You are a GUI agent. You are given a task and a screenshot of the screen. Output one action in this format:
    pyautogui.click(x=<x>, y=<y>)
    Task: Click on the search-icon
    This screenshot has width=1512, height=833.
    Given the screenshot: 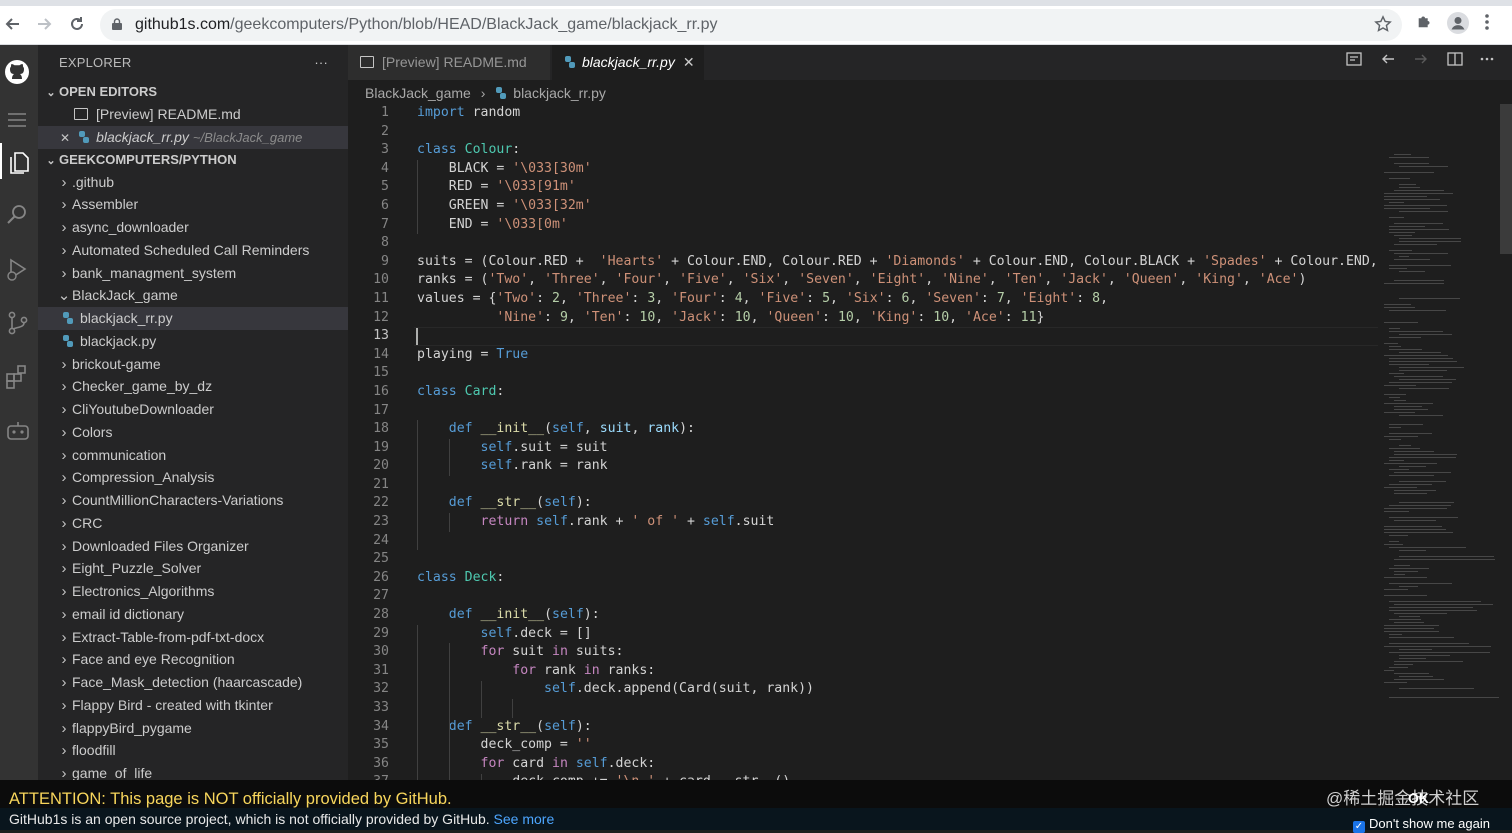 What is the action you would take?
    pyautogui.click(x=19, y=213)
    